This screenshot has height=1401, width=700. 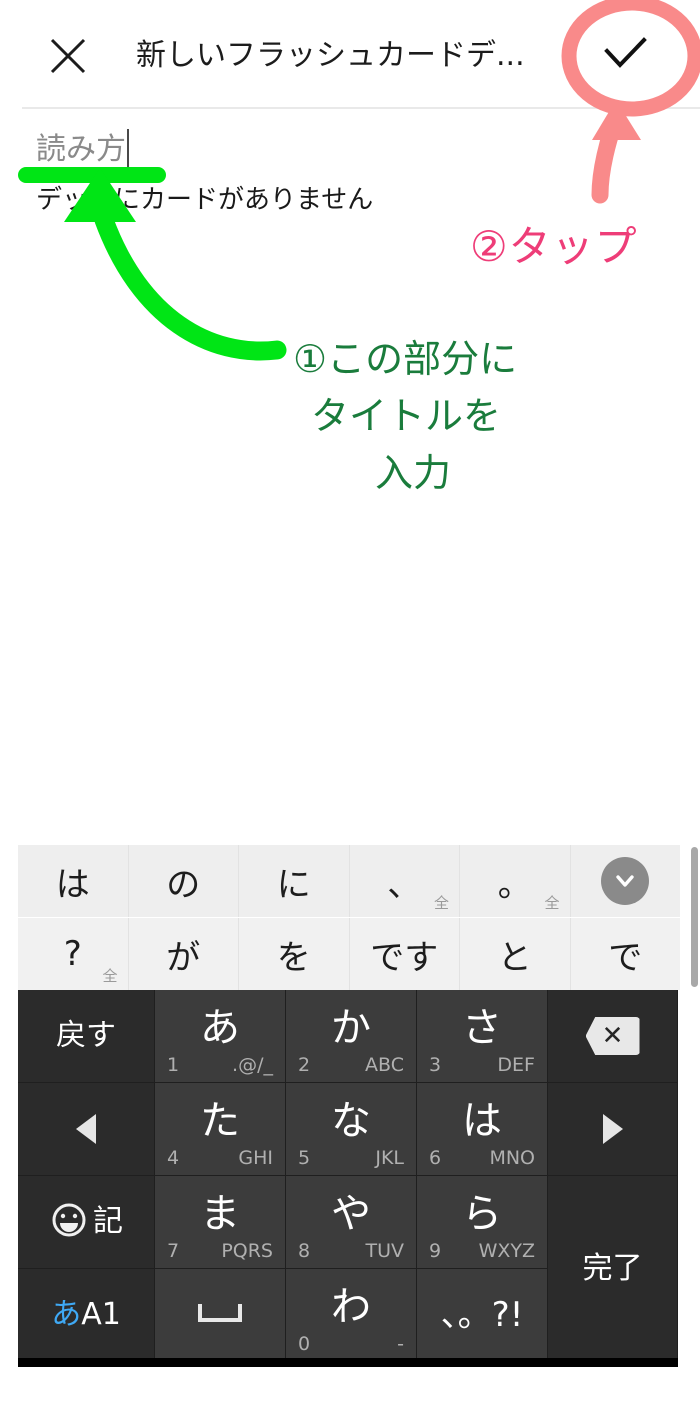 I want to click on suggestion-item: の, so click(x=184, y=881).